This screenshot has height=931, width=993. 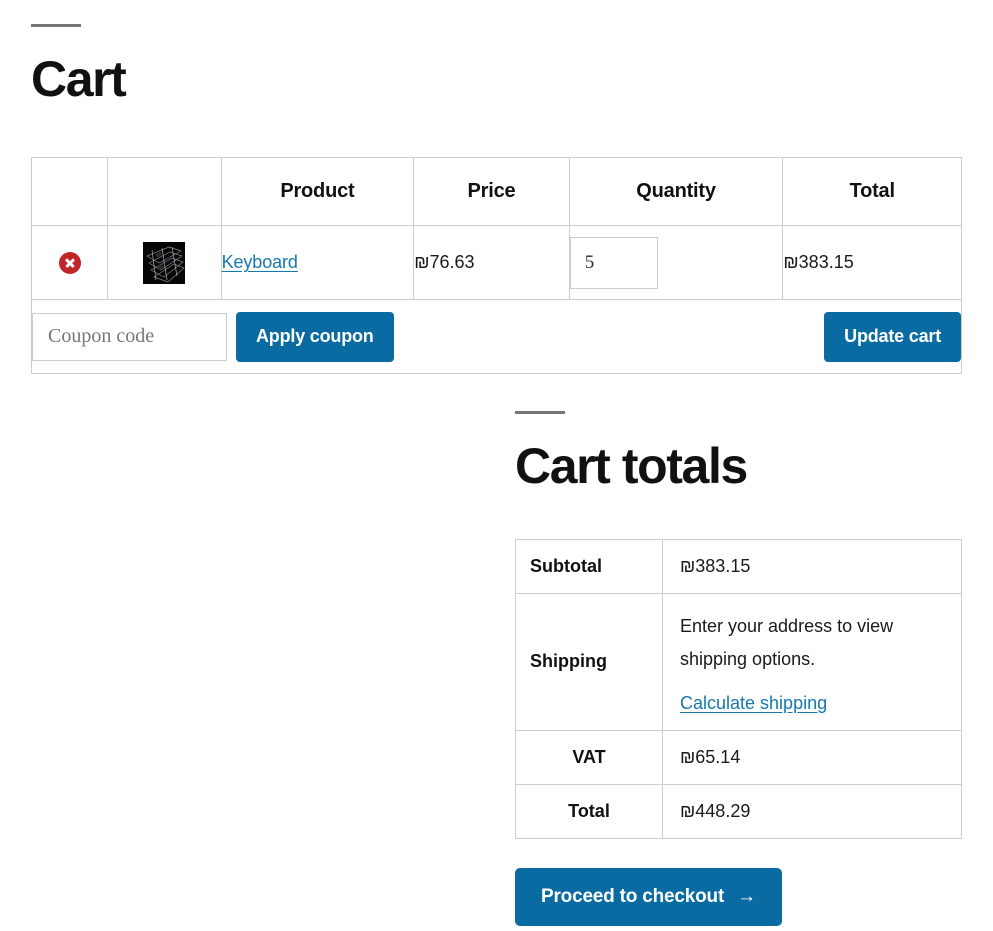 I want to click on product-cell: Keyboard, so click(x=317, y=262).